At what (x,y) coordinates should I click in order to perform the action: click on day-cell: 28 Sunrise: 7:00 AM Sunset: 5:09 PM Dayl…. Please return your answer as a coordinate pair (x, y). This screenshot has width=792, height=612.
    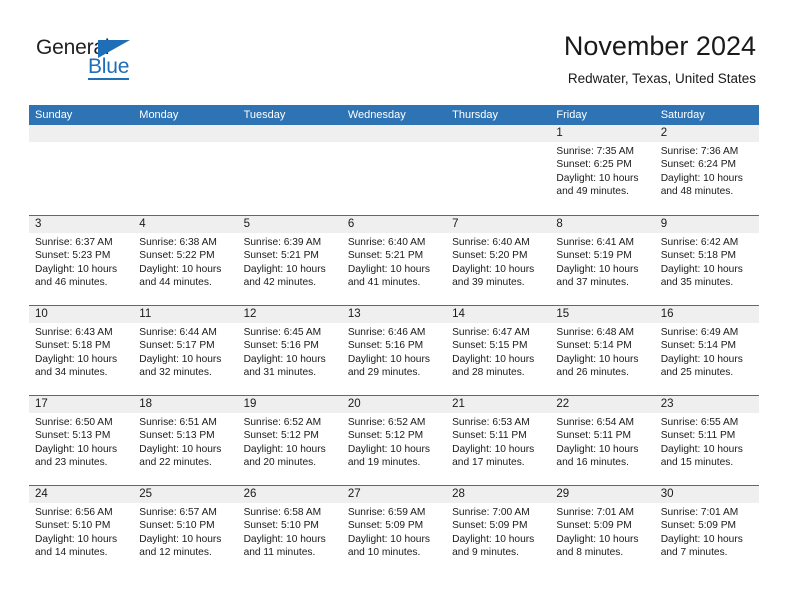
    Looking at the image, I should click on (498, 530).